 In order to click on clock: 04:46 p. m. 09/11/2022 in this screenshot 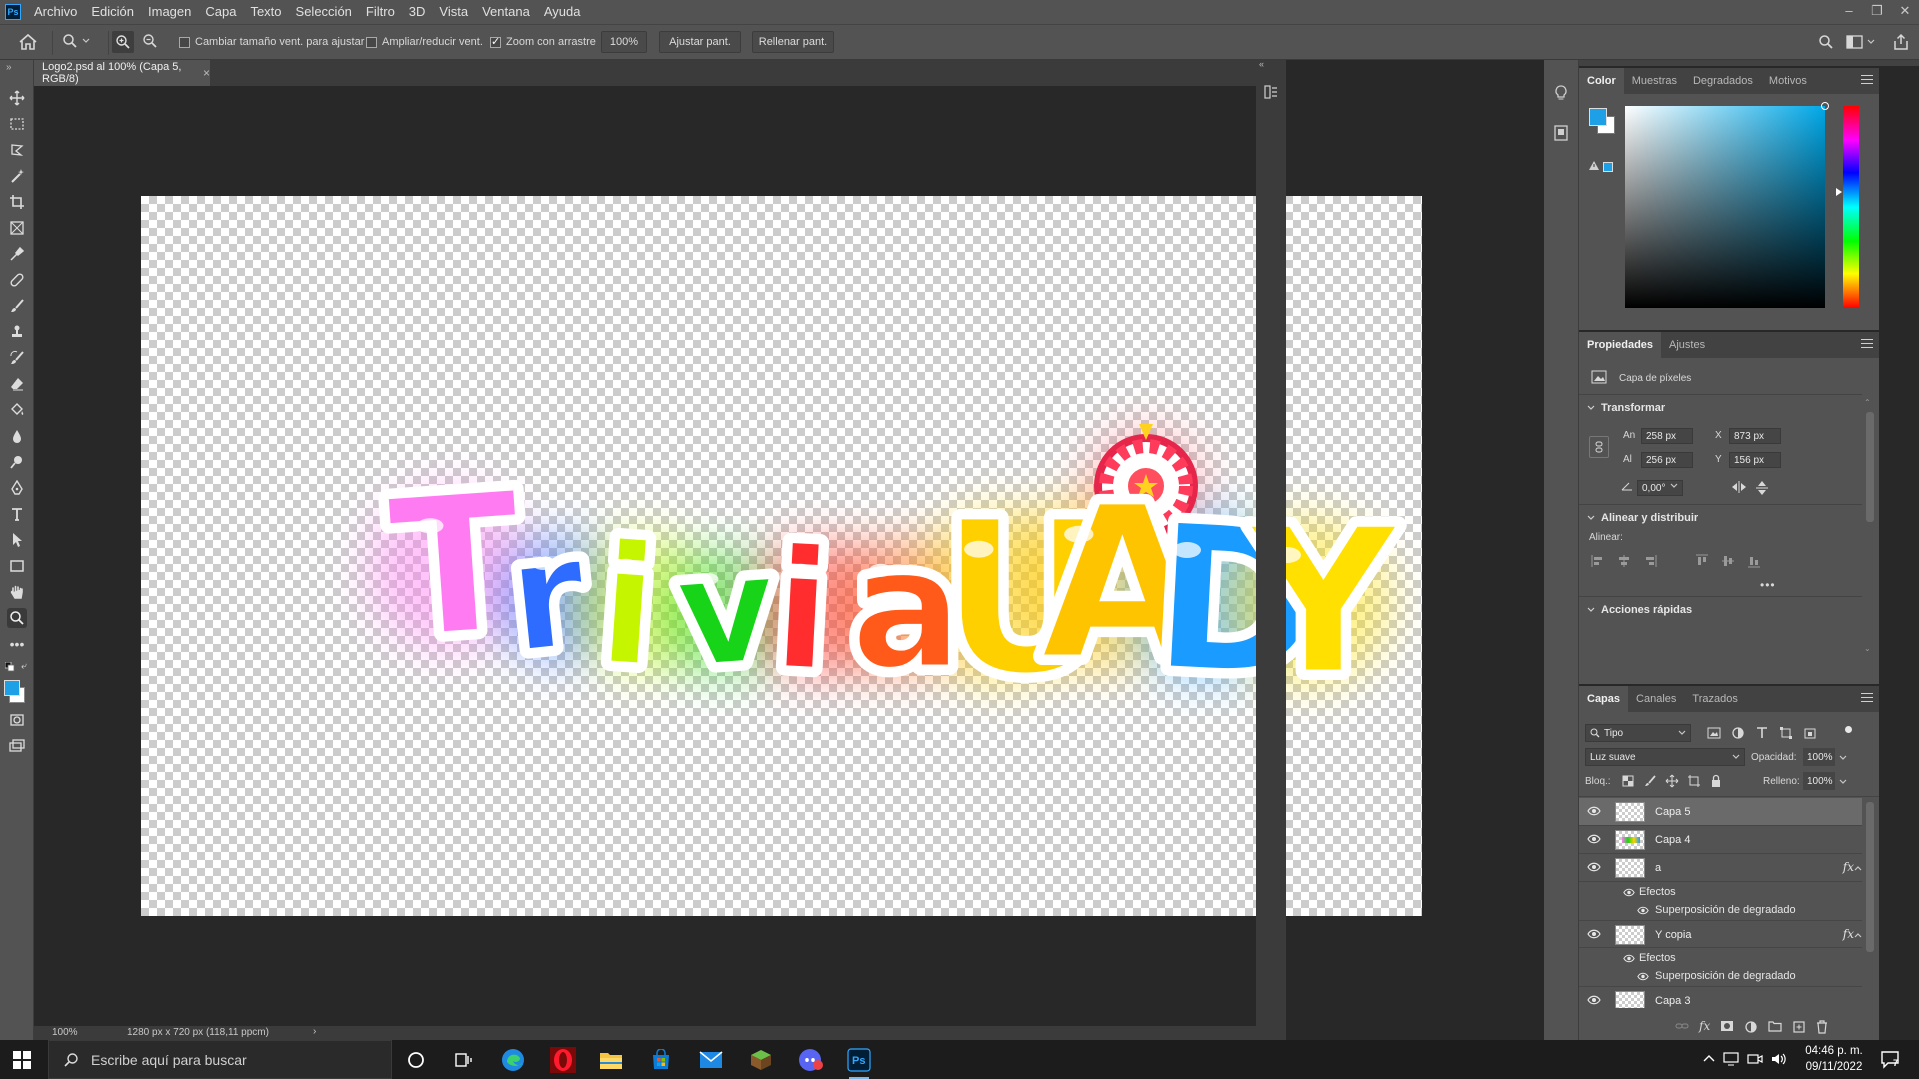, I will do `click(1834, 1059)`.